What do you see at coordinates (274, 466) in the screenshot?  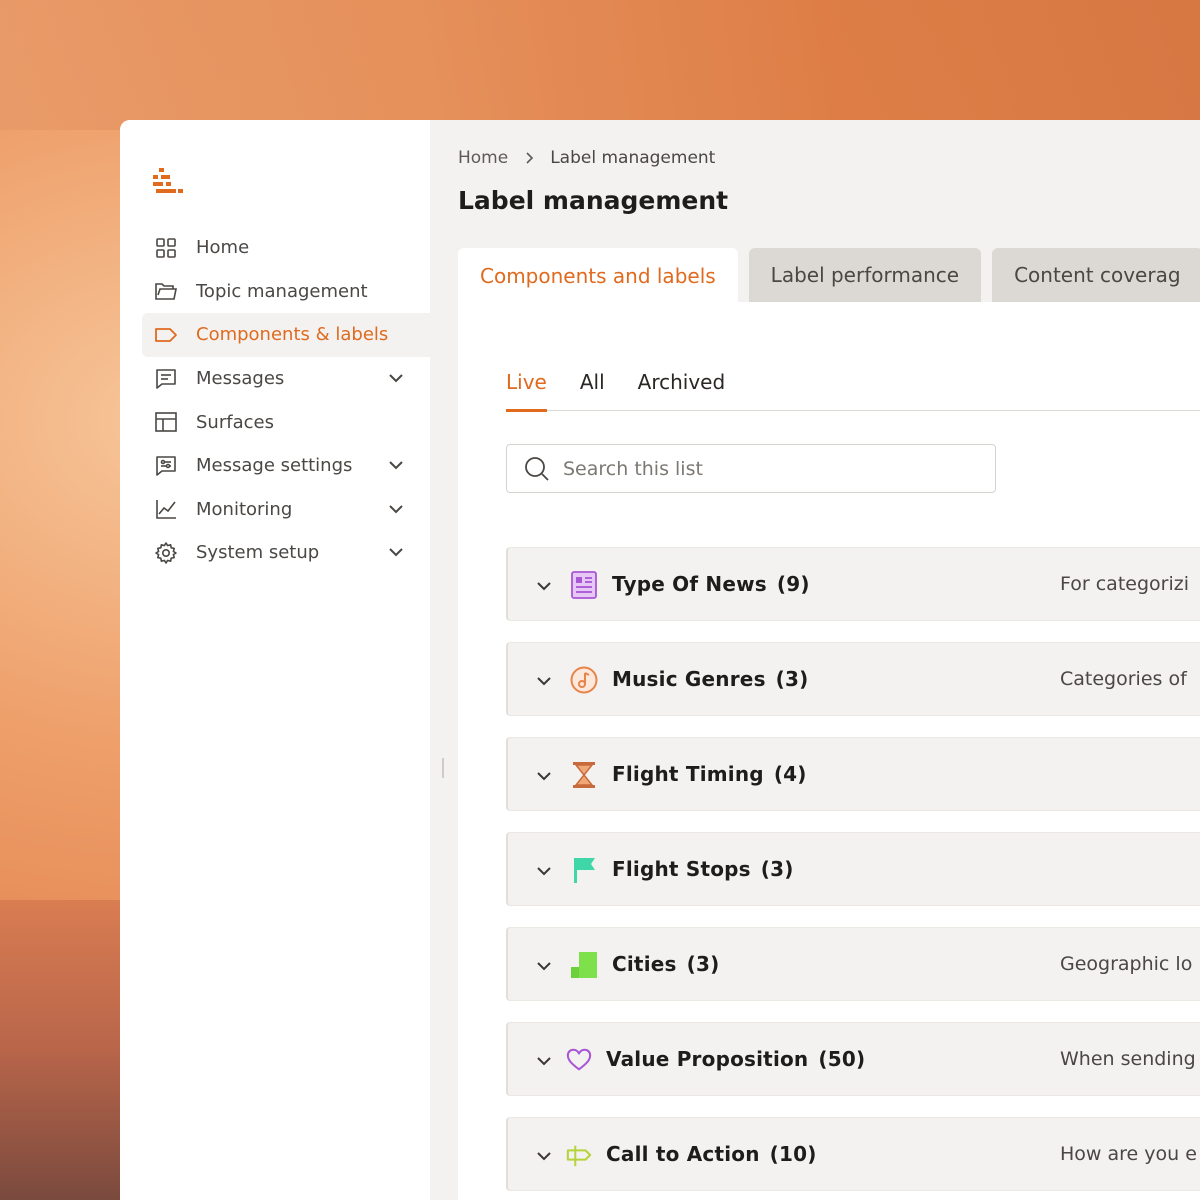 I see `sidebar-item-label: Message settings` at bounding box center [274, 466].